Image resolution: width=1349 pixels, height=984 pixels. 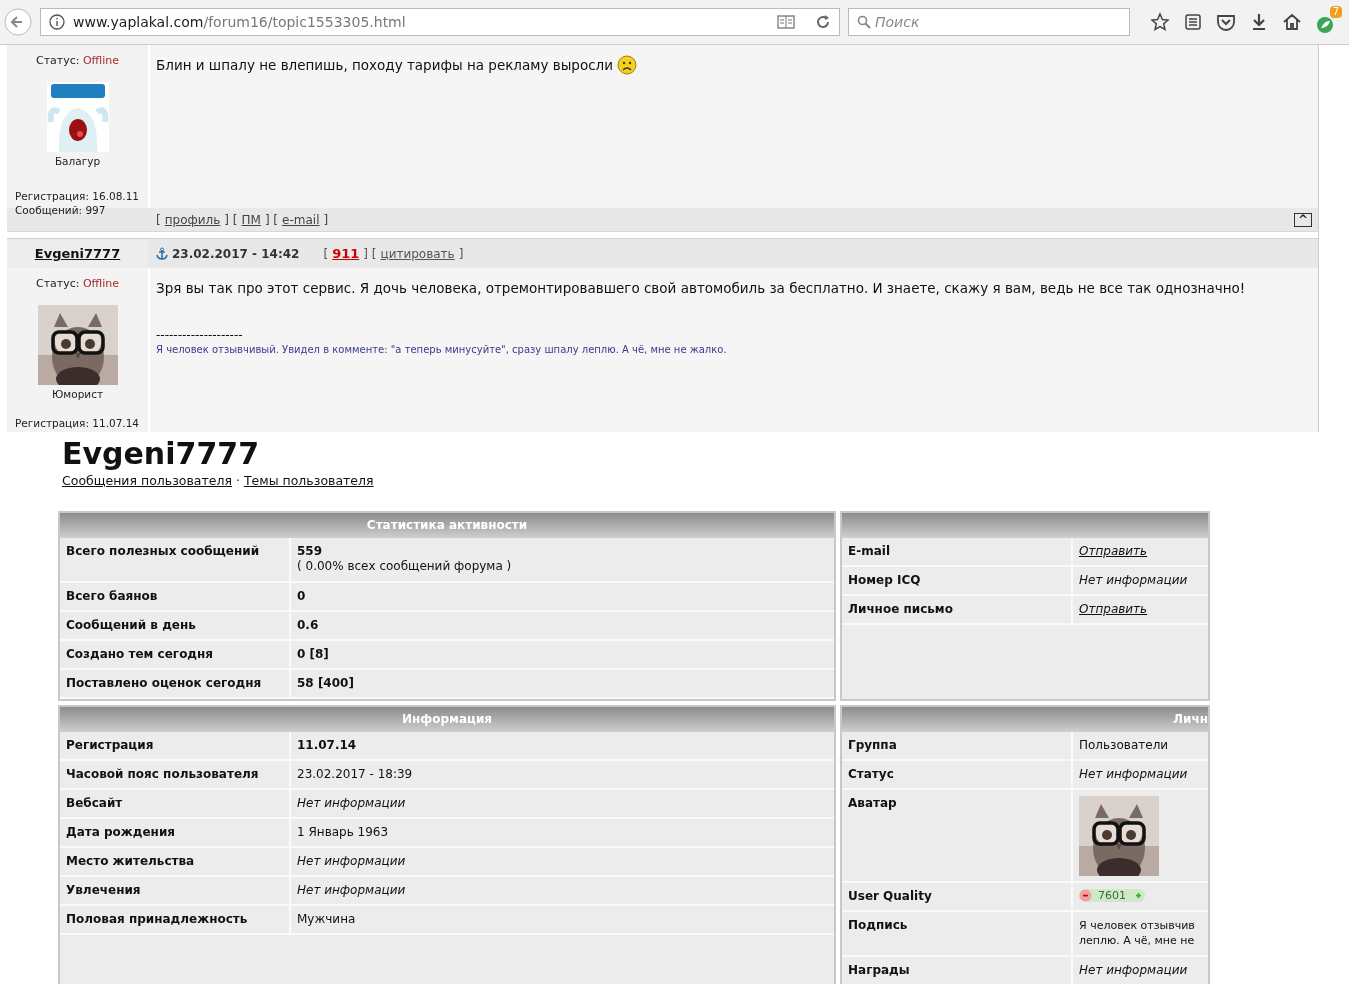 What do you see at coordinates (404, 566) in the screenshot?
I see `row-note: ( 0.00% всех сообщений форума )` at bounding box center [404, 566].